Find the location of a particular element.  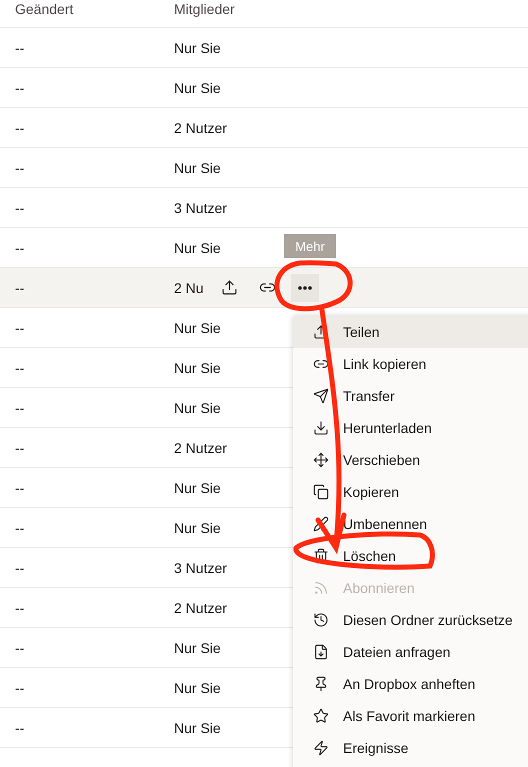

move-icon is located at coordinates (321, 460).